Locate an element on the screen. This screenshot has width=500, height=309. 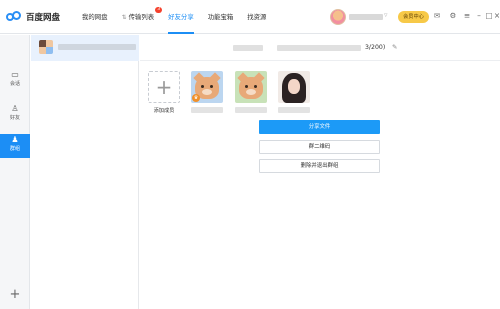
group-icon: ♟ is located at coordinates (15, 139).